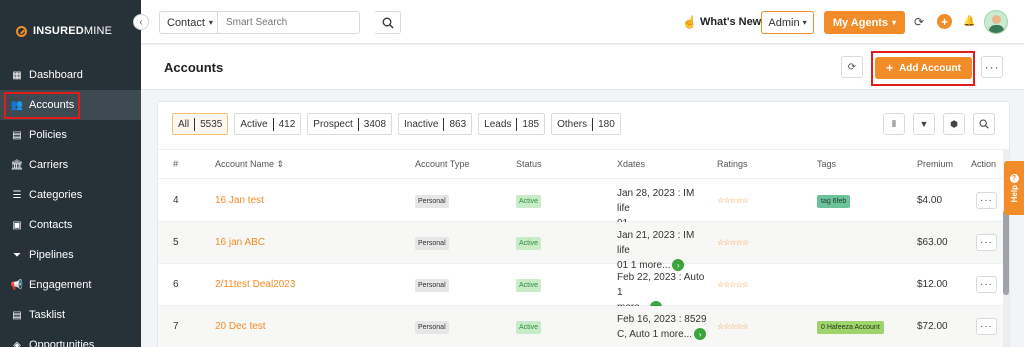  What do you see at coordinates (48, 135) in the screenshot?
I see `sidebar-item-label: Policies` at bounding box center [48, 135].